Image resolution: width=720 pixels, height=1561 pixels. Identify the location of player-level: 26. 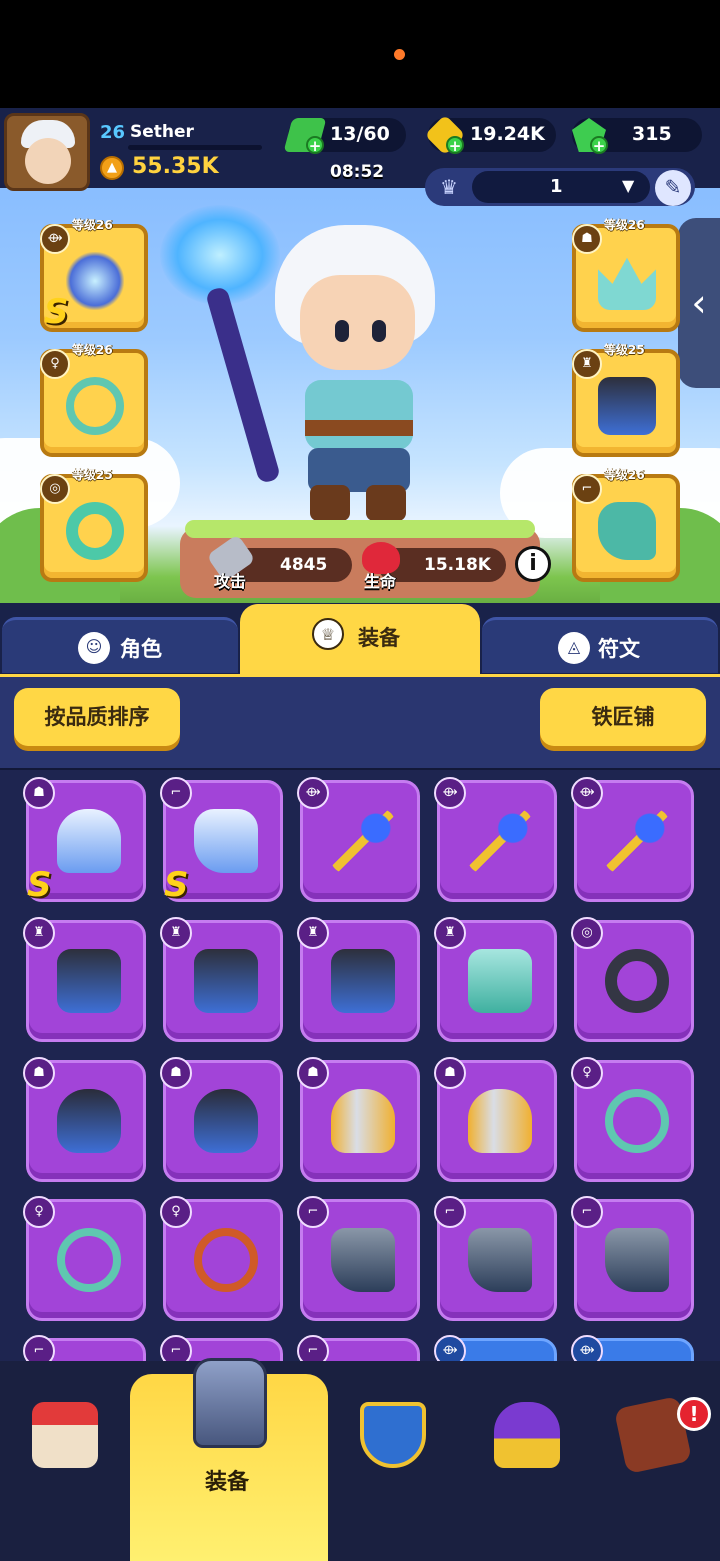
(113, 132).